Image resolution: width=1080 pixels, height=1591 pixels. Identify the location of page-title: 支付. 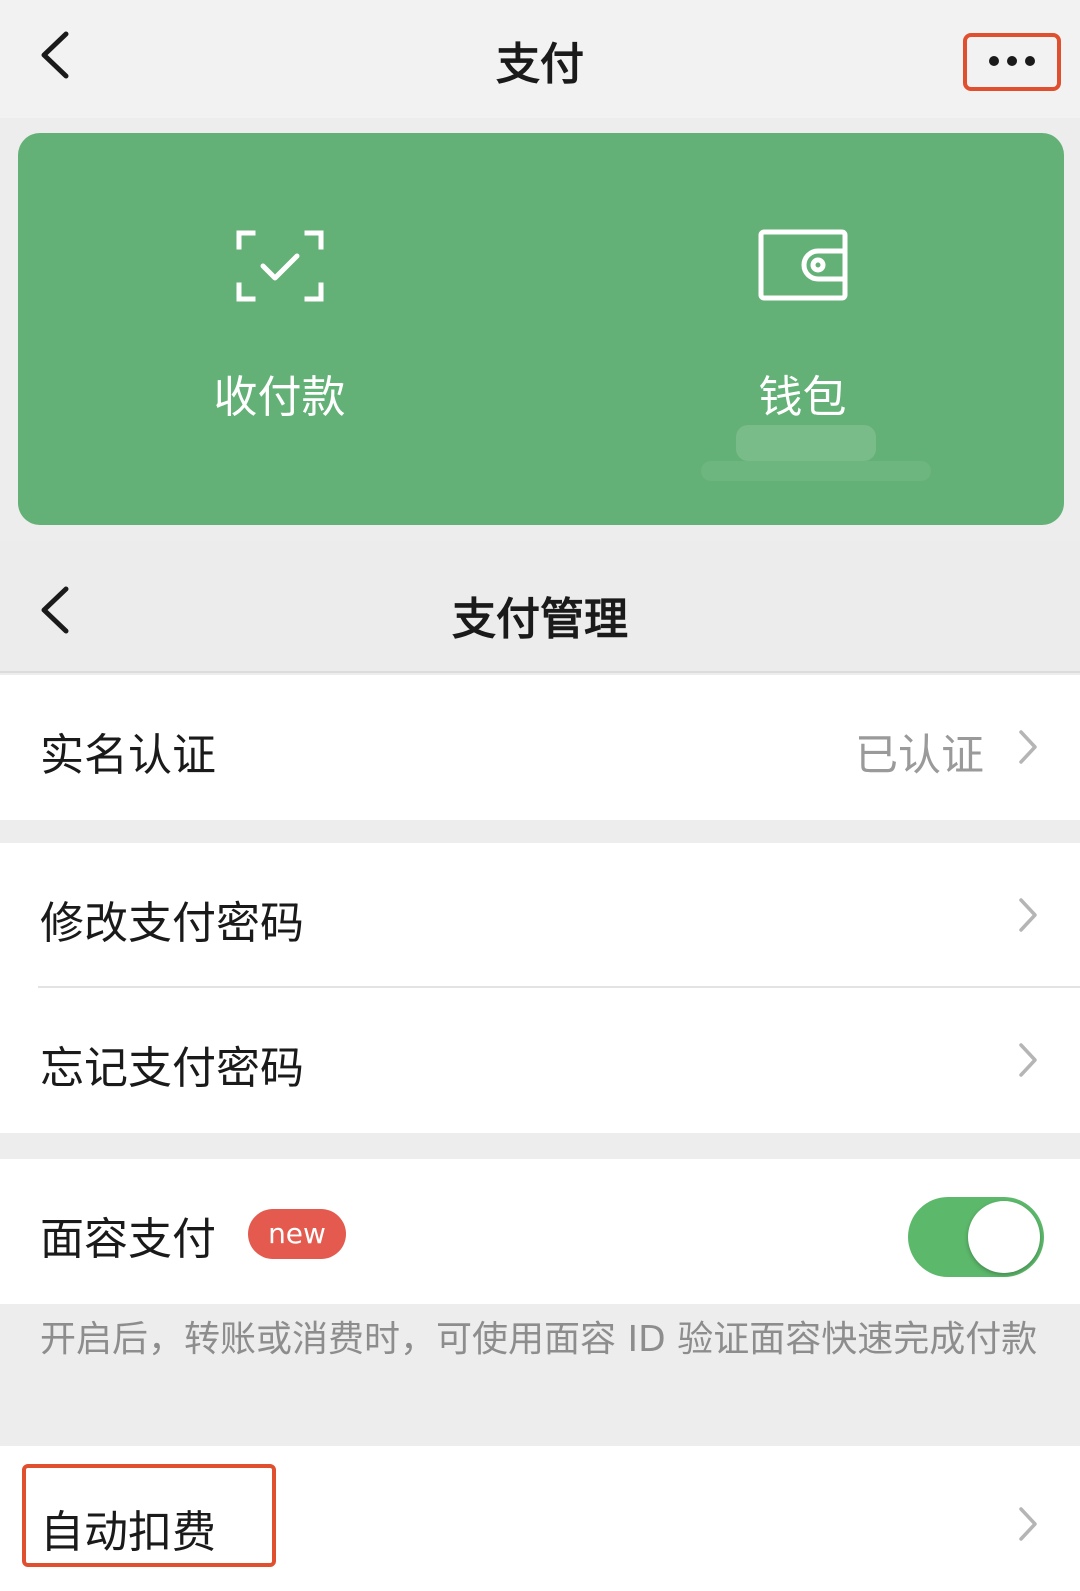
(540, 64).